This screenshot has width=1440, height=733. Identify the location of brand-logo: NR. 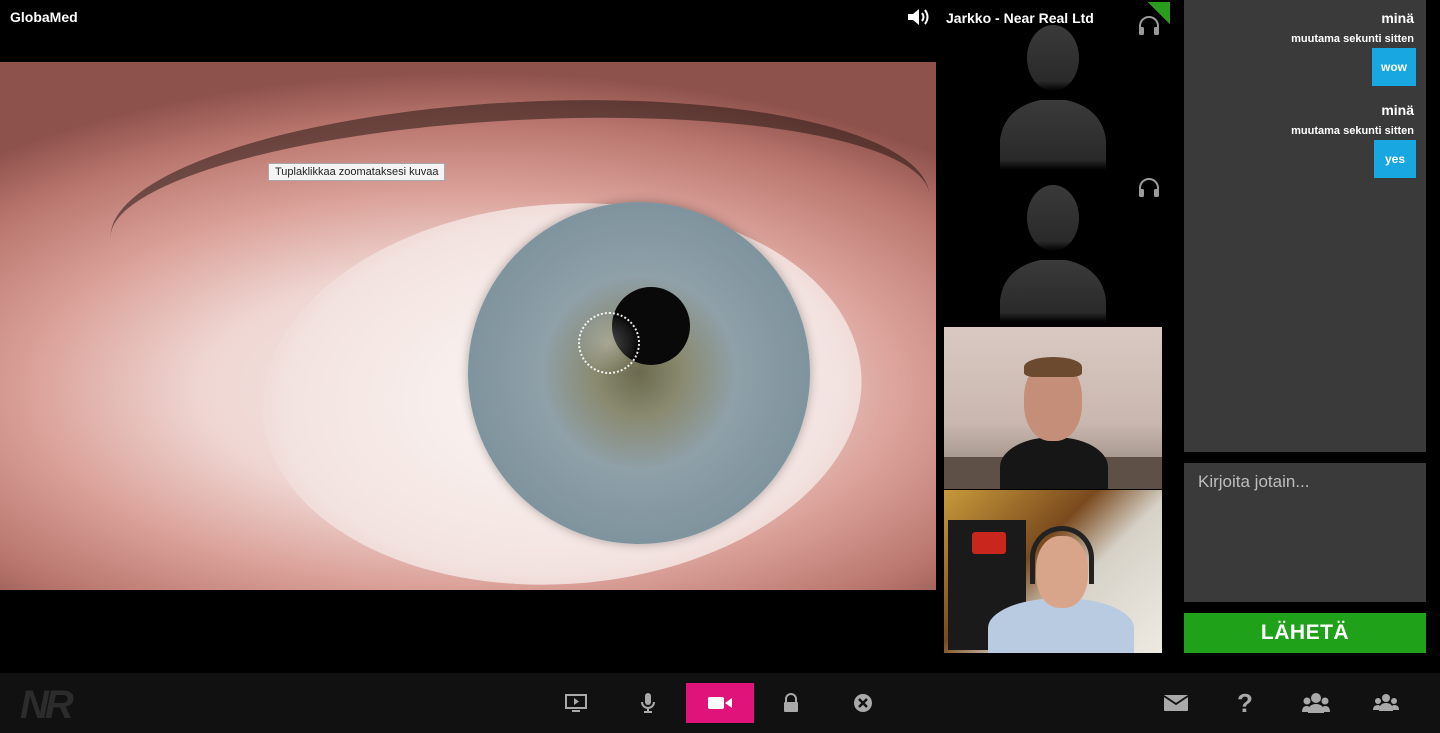
(47, 705).